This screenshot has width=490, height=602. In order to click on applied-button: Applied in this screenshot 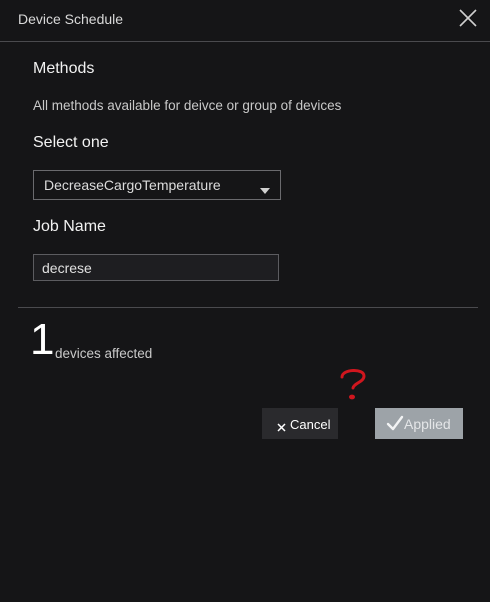, I will do `click(419, 423)`.